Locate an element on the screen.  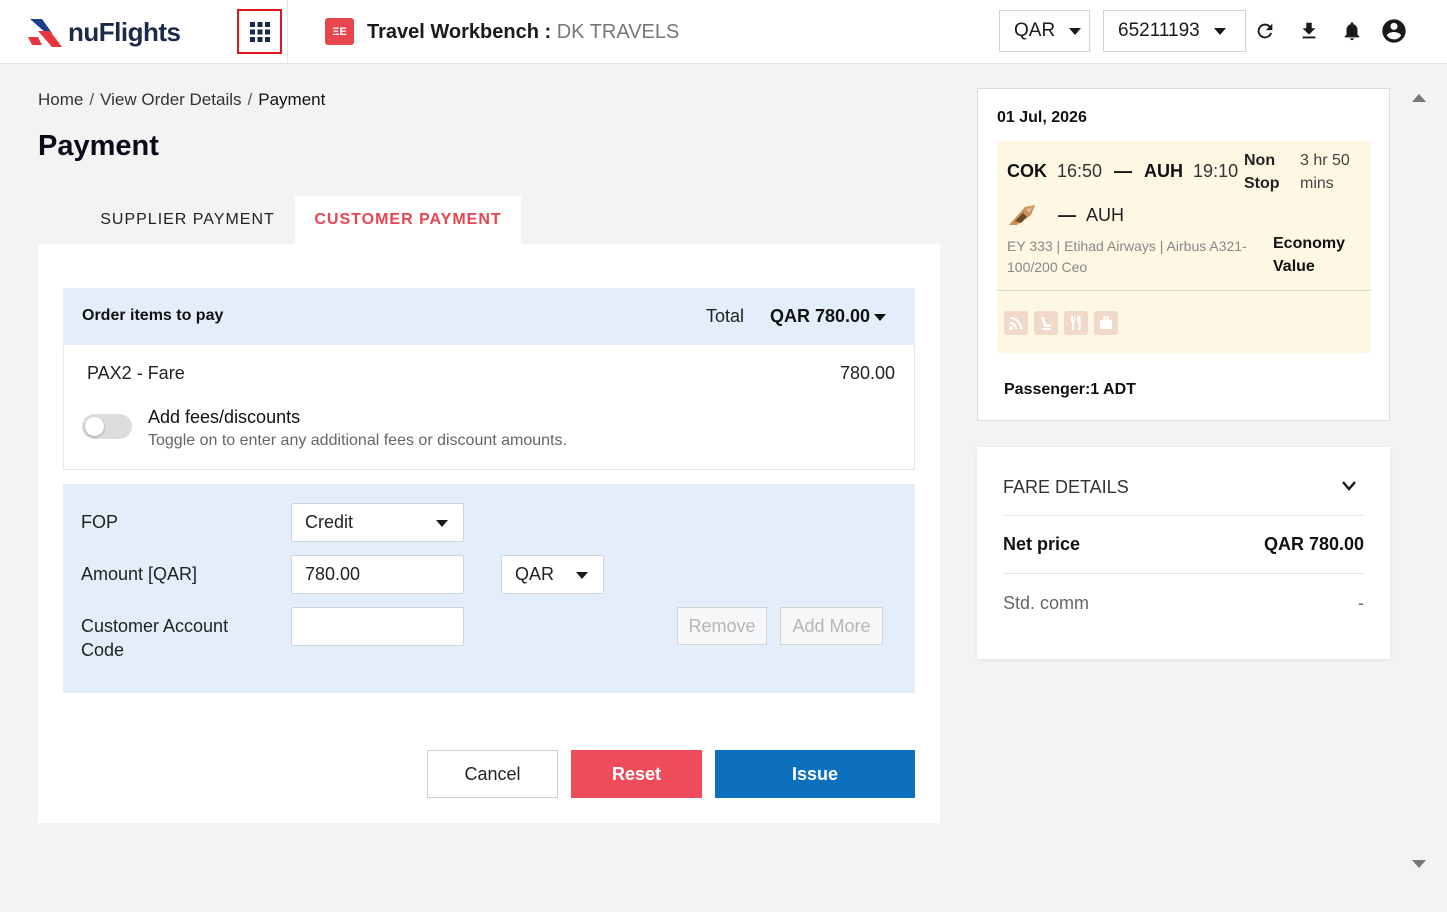
currency-select-value: QAR is located at coordinates (1035, 30).